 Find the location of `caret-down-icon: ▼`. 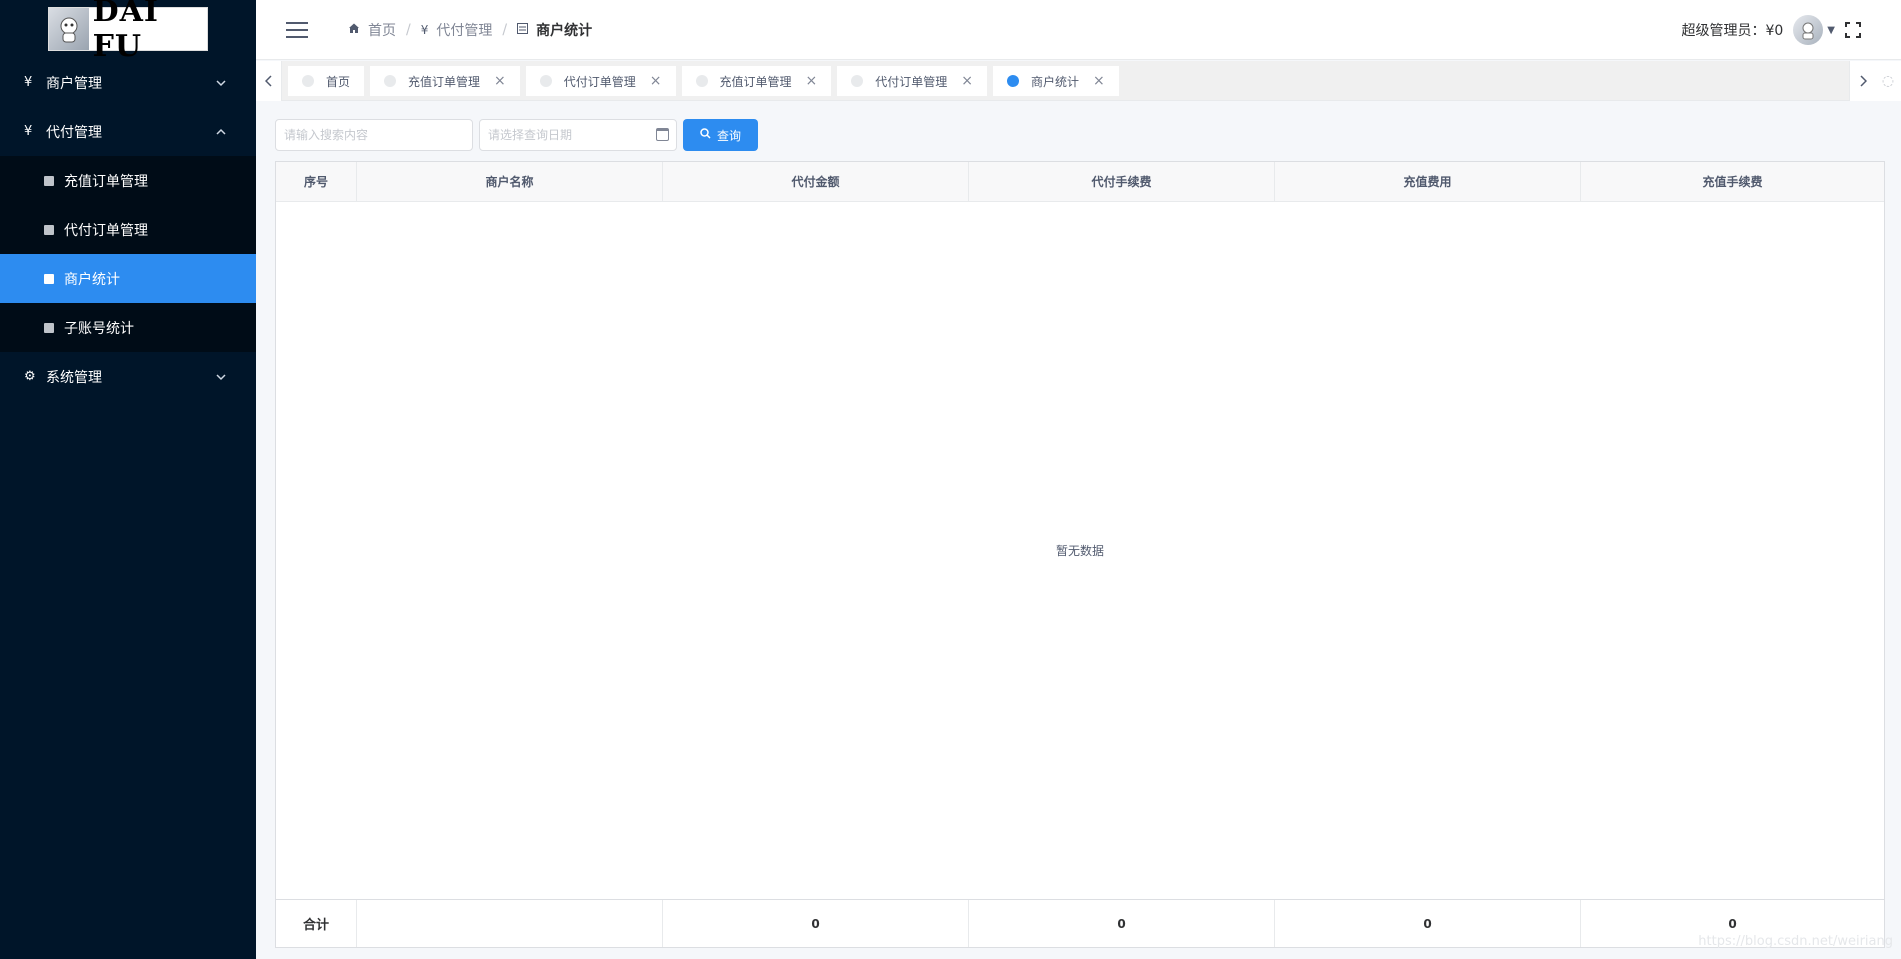

caret-down-icon: ▼ is located at coordinates (1831, 30).